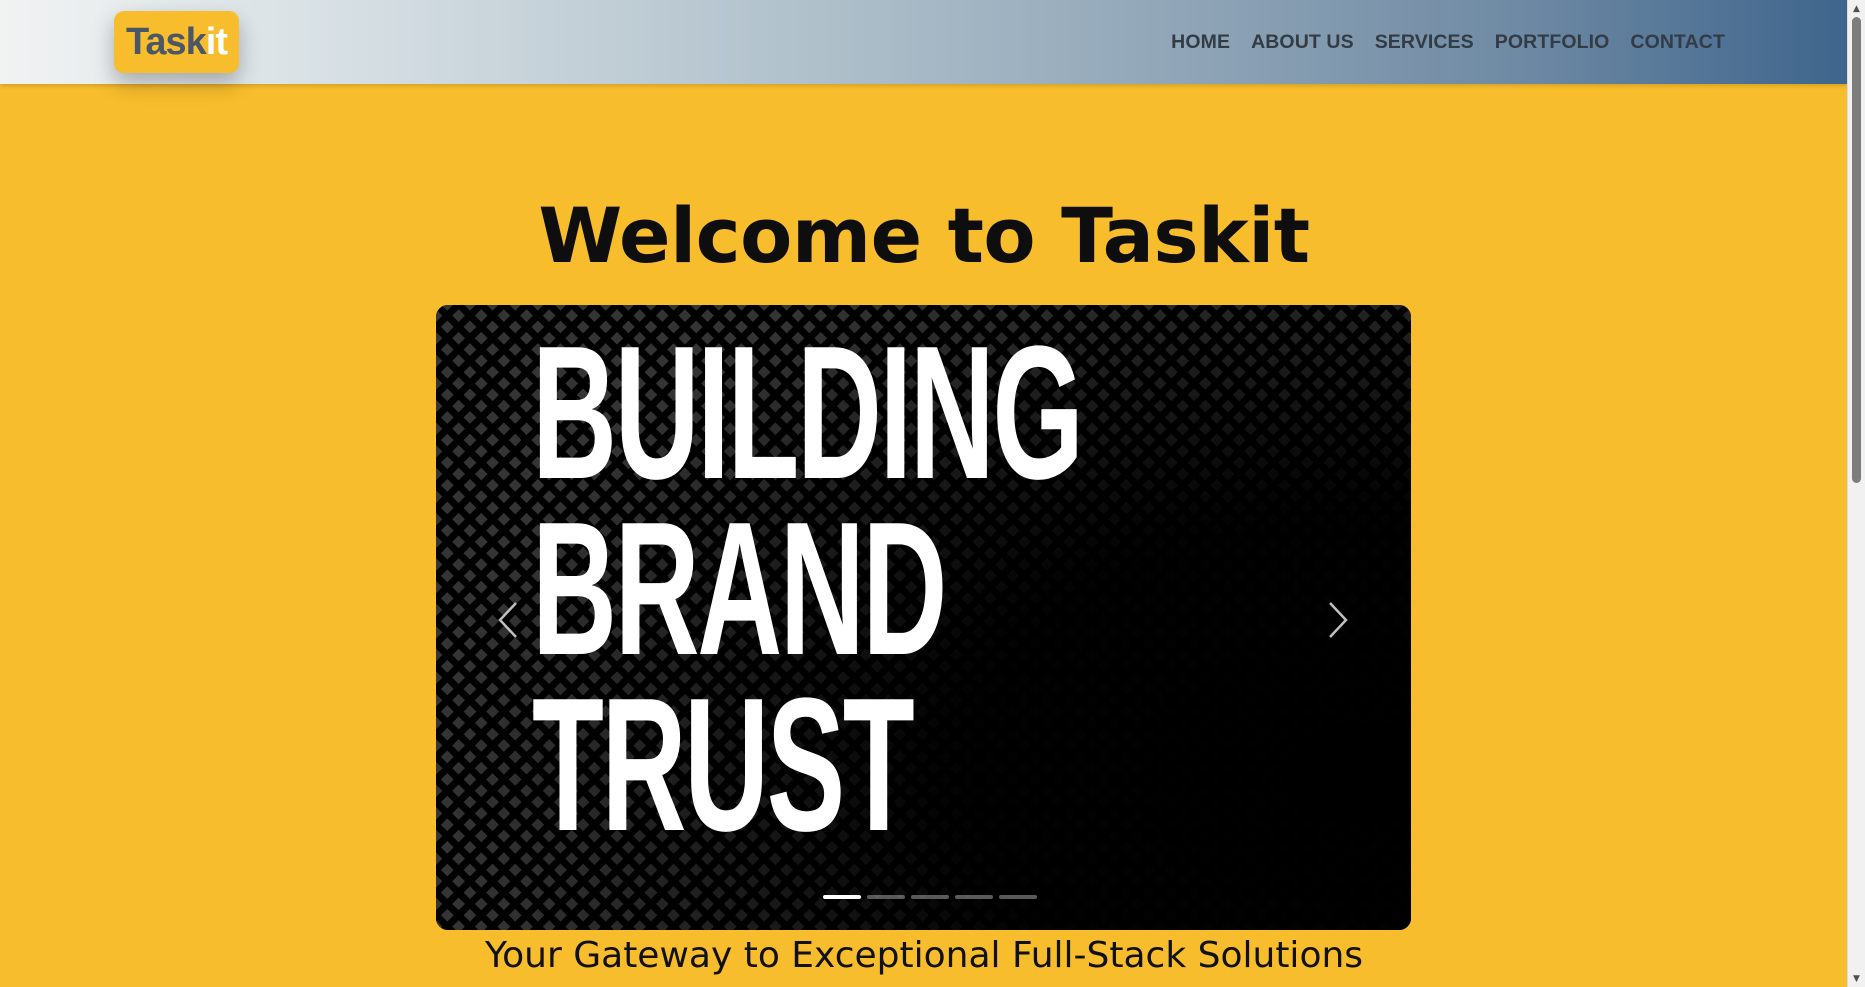 The height and width of the screenshot is (987, 1865). I want to click on taskit-logo: Taskit, so click(176, 42).